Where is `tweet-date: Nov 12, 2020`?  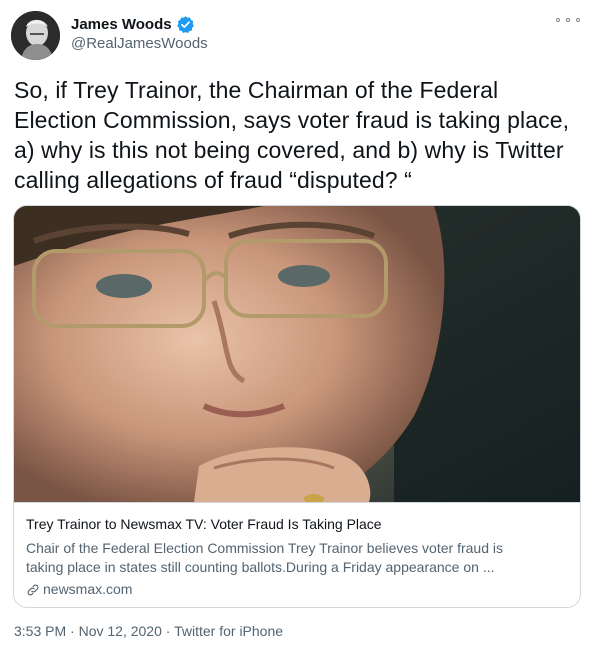
tweet-date: Nov 12, 2020 is located at coordinates (120, 631).